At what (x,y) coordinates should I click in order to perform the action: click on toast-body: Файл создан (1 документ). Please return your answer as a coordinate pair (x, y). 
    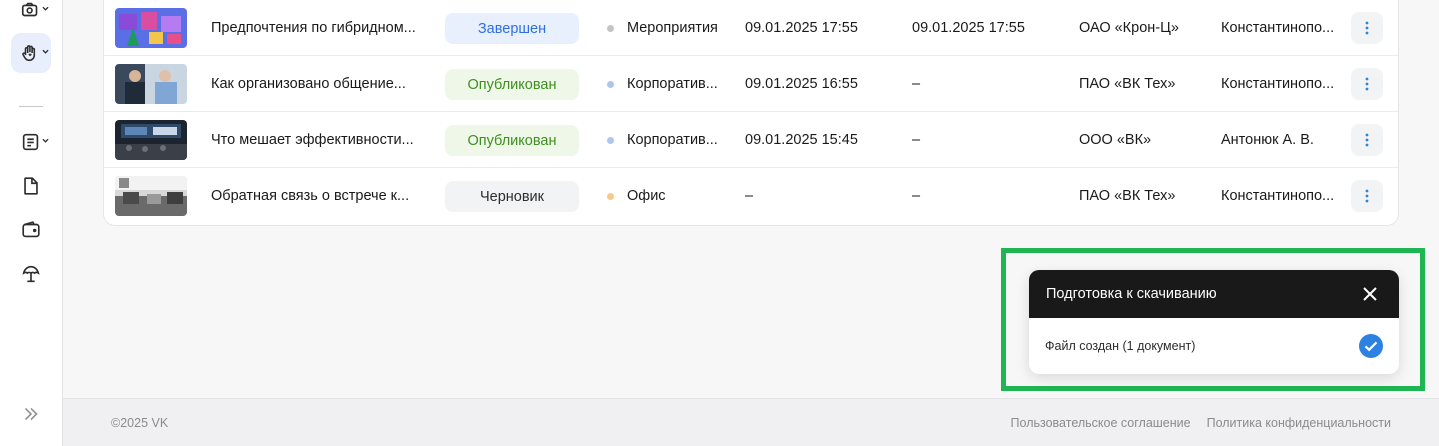
    Looking at the image, I should click on (1214, 346).